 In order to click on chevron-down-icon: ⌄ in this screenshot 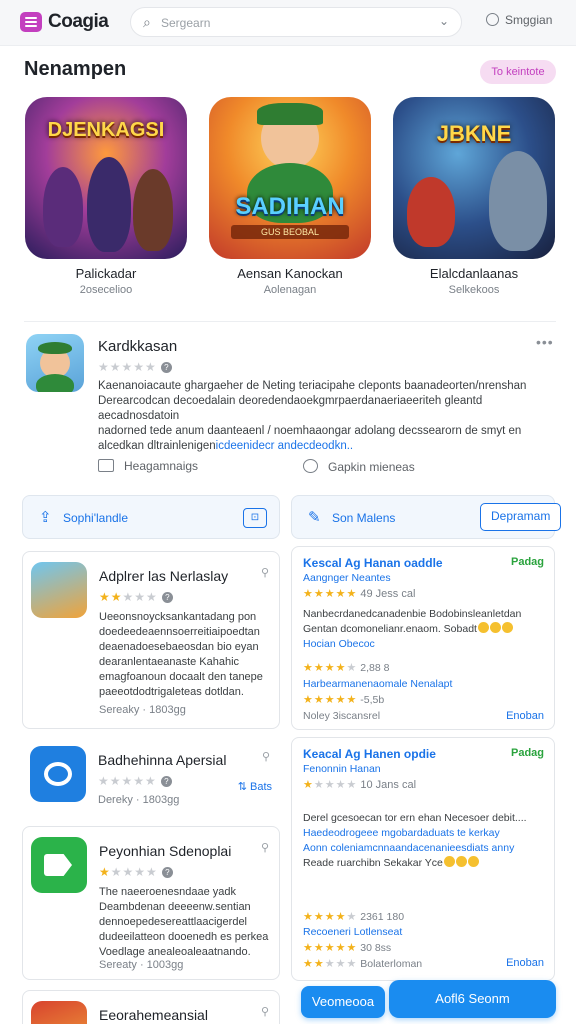, I will do `click(444, 21)`.